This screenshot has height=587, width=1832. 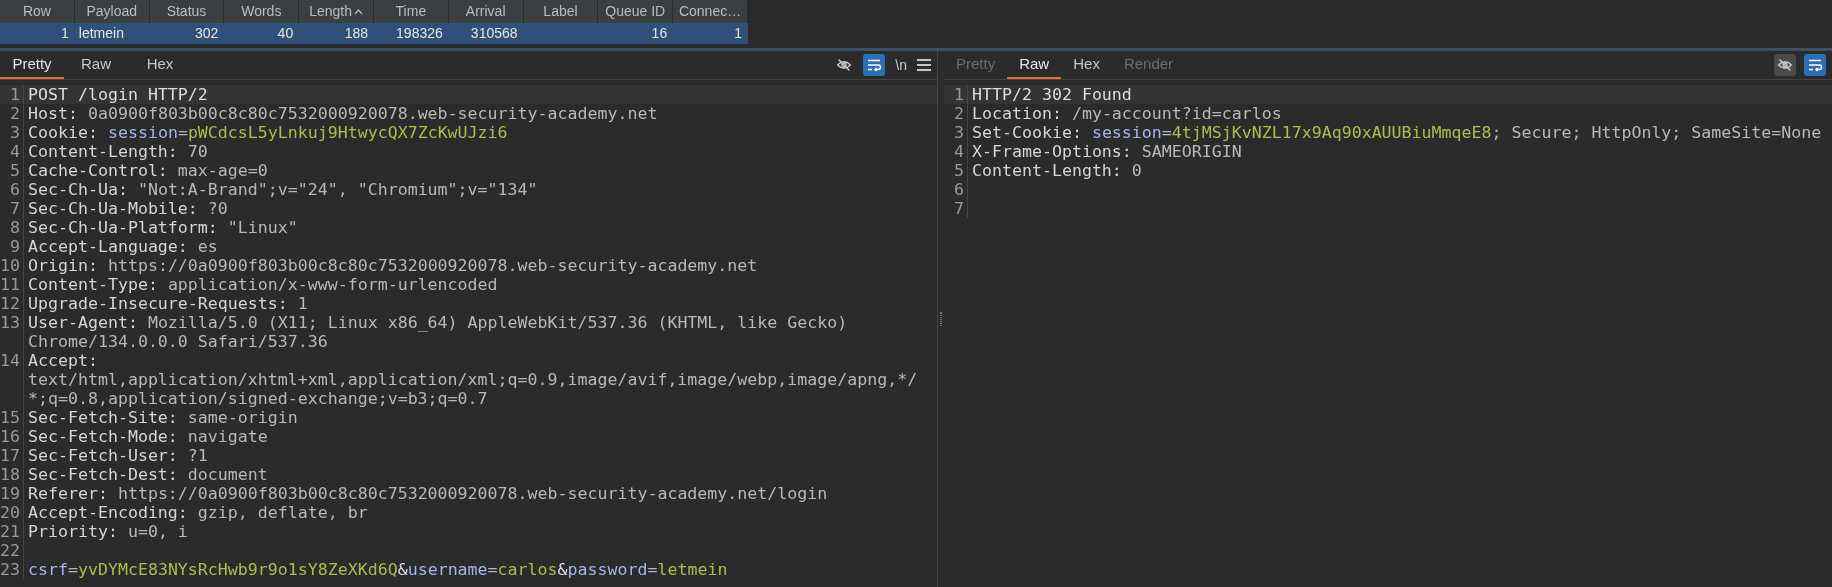 I want to click on code-line: Sec-Fetch-Site: same-origin, so click(x=163, y=417).